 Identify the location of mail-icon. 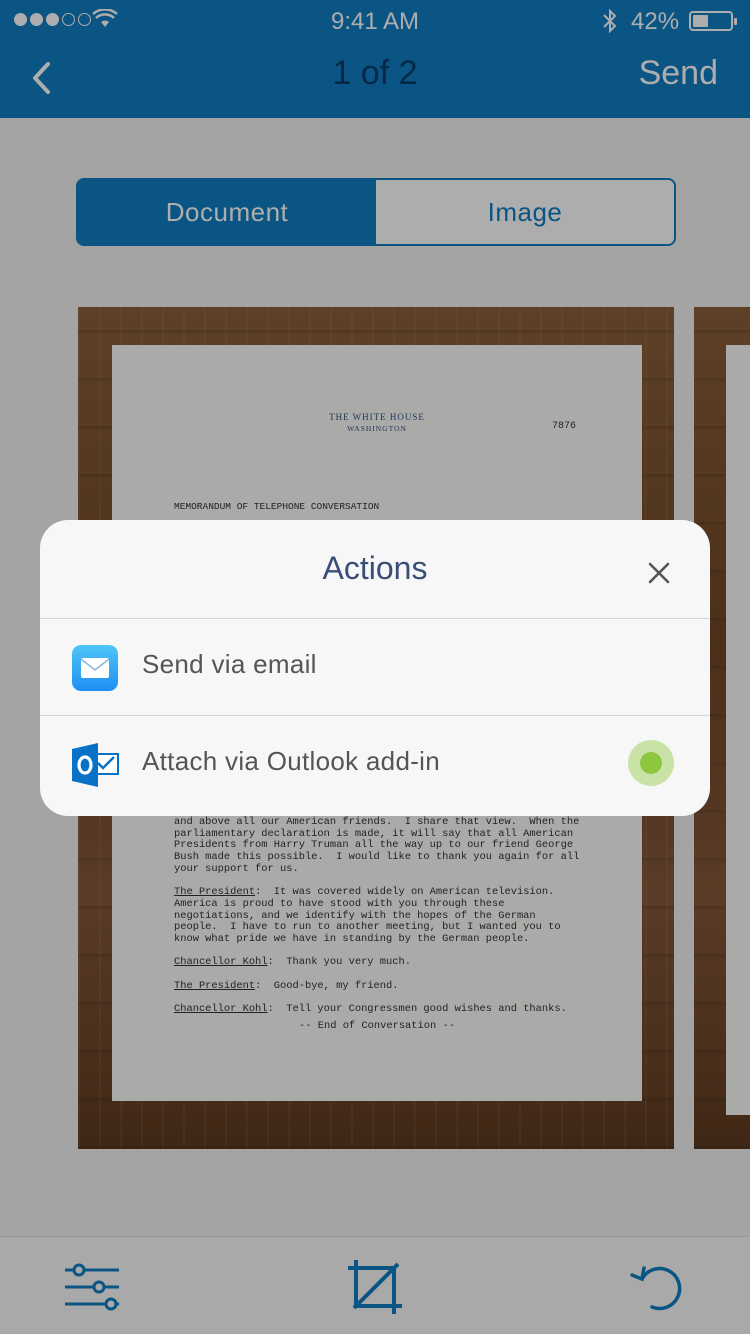
(95, 668).